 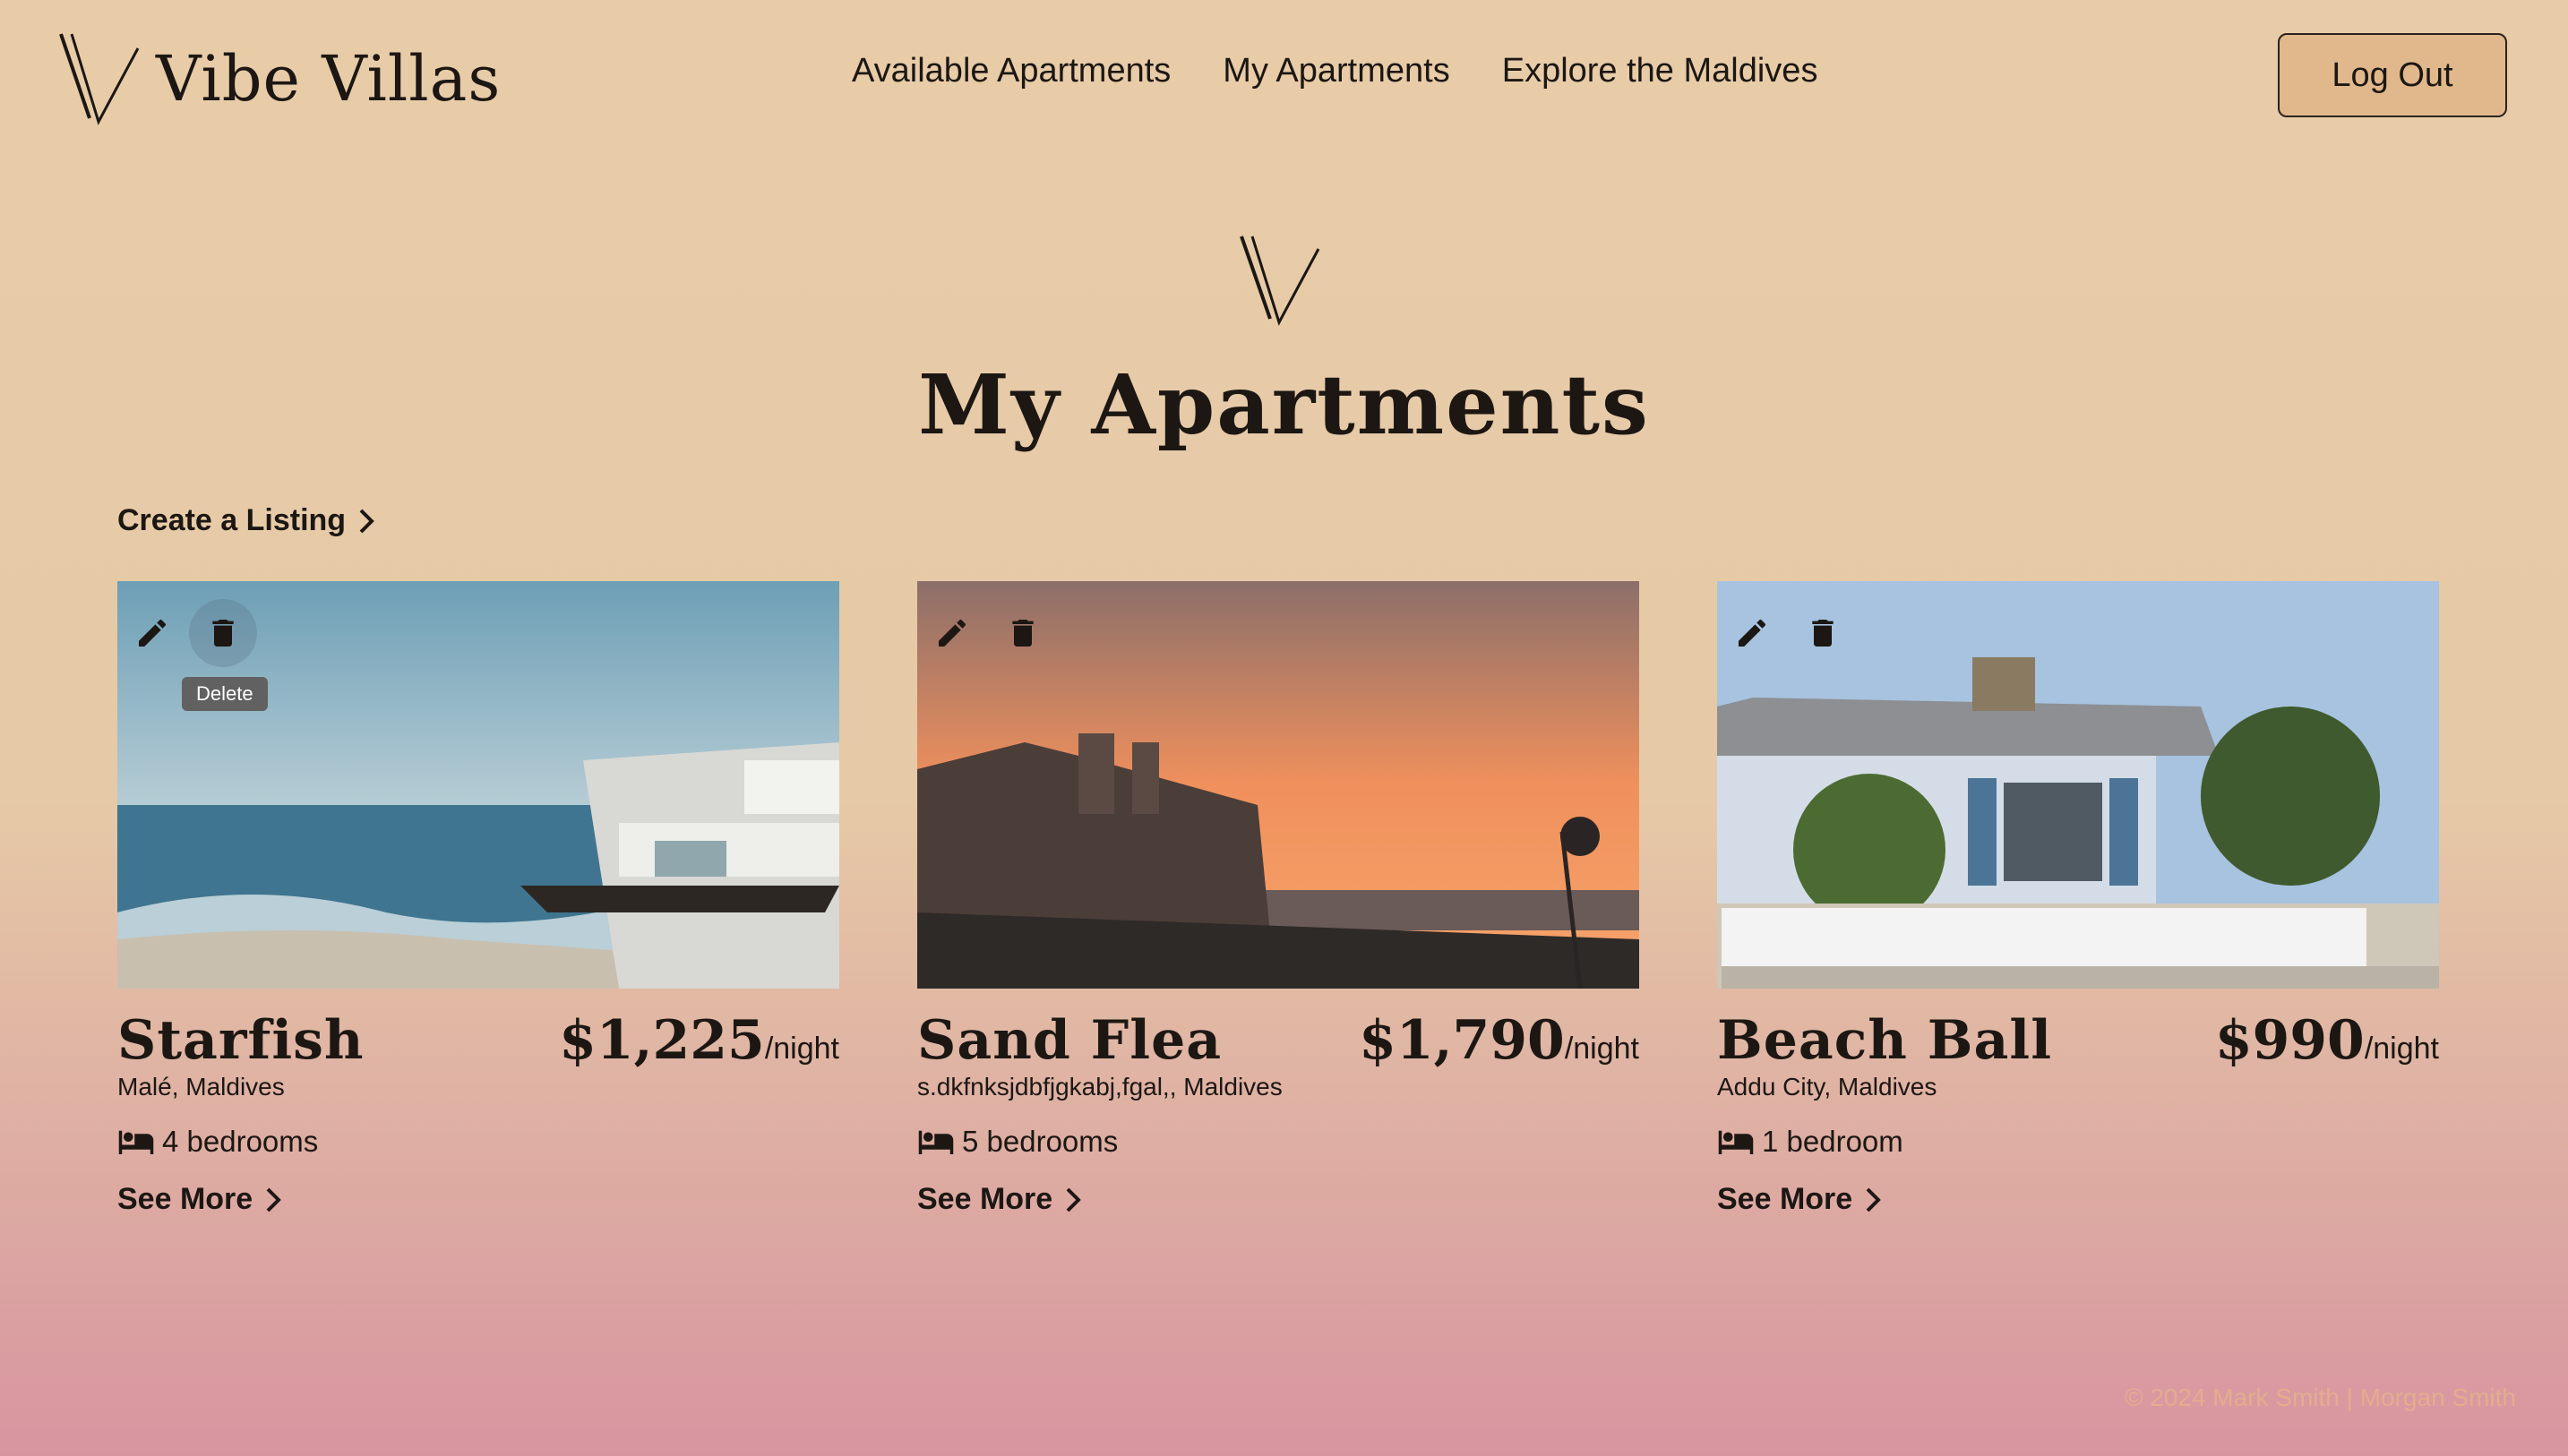 I want to click on listing-location: Malé, Maldives, so click(x=201, y=1087).